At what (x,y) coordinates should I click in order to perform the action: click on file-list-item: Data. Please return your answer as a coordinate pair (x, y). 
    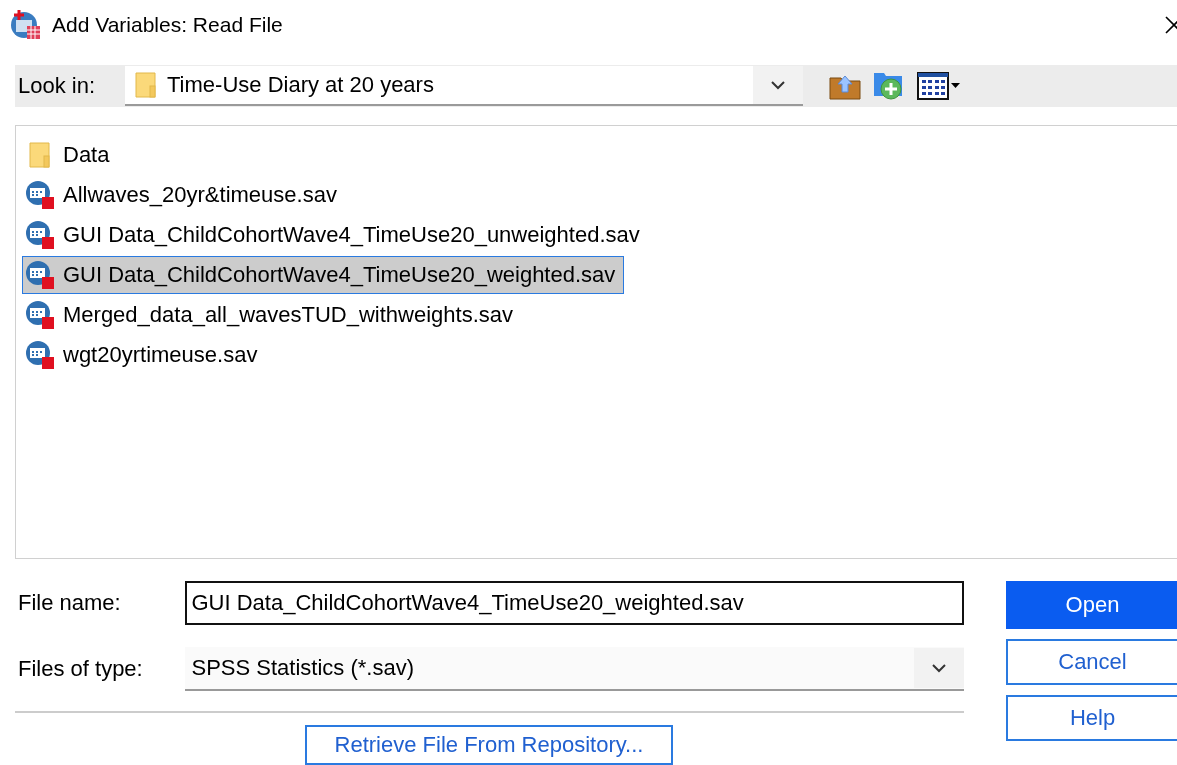
    Looking at the image, I should click on (70, 155).